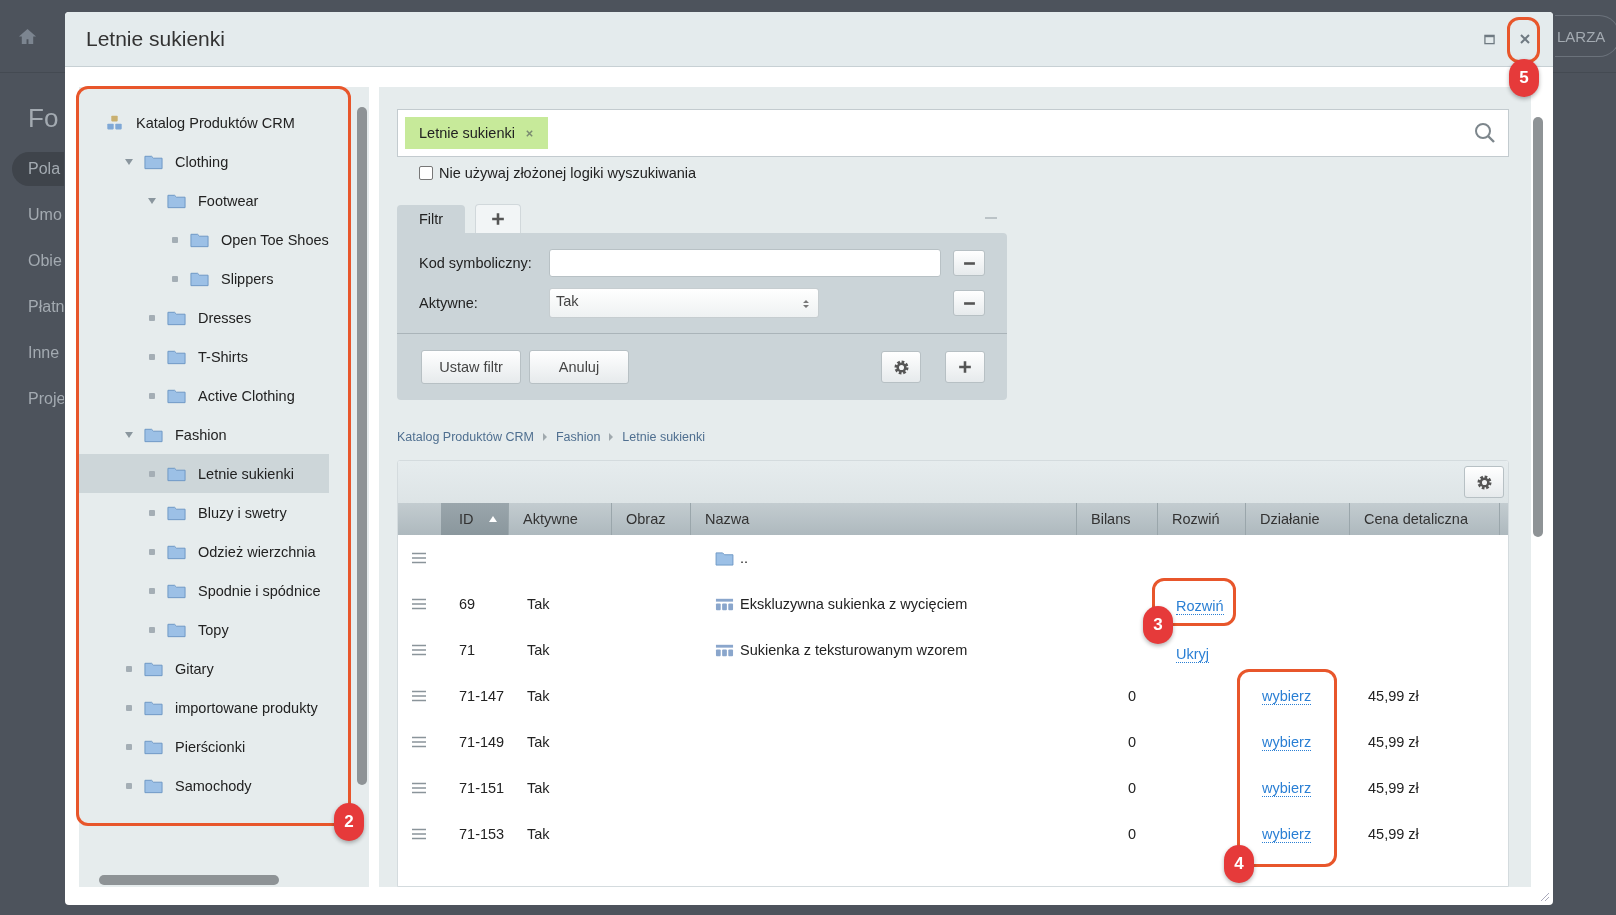 This screenshot has height=915, width=1616. What do you see at coordinates (1489, 39) in the screenshot?
I see `maximize-icon` at bounding box center [1489, 39].